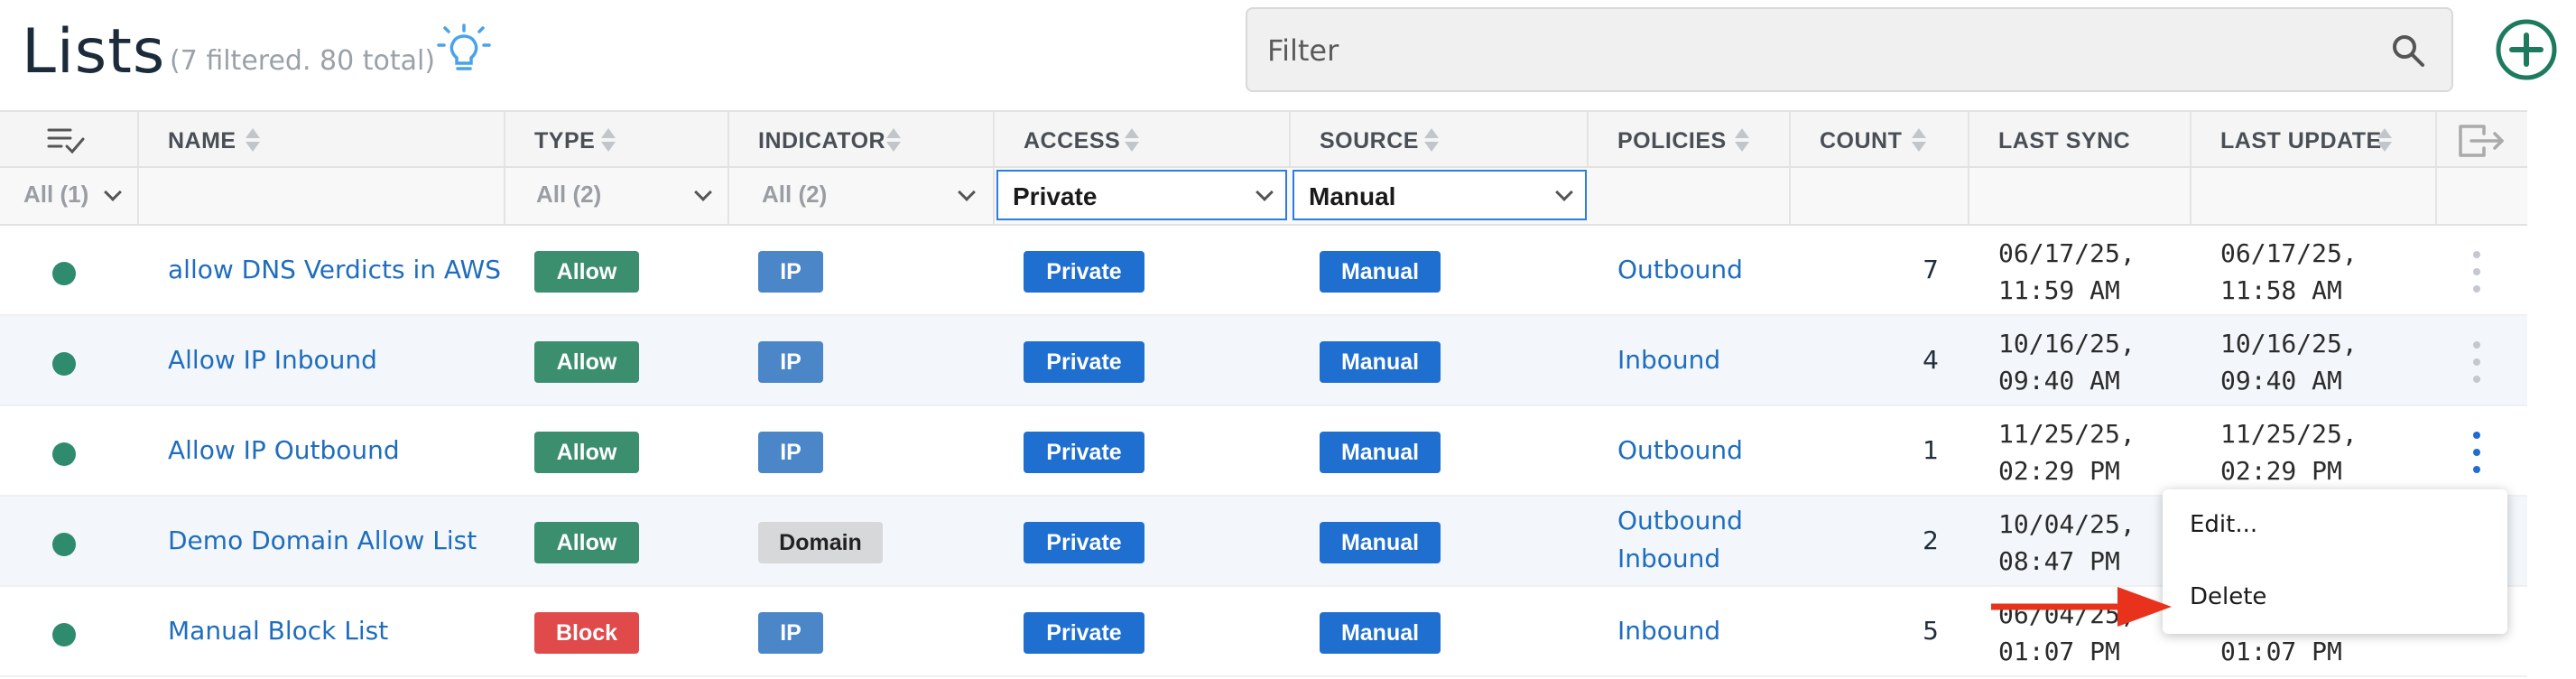 Image resolution: width=2576 pixels, height=679 pixels. I want to click on column-header-last-sync: LAST SYNC, so click(2080, 139).